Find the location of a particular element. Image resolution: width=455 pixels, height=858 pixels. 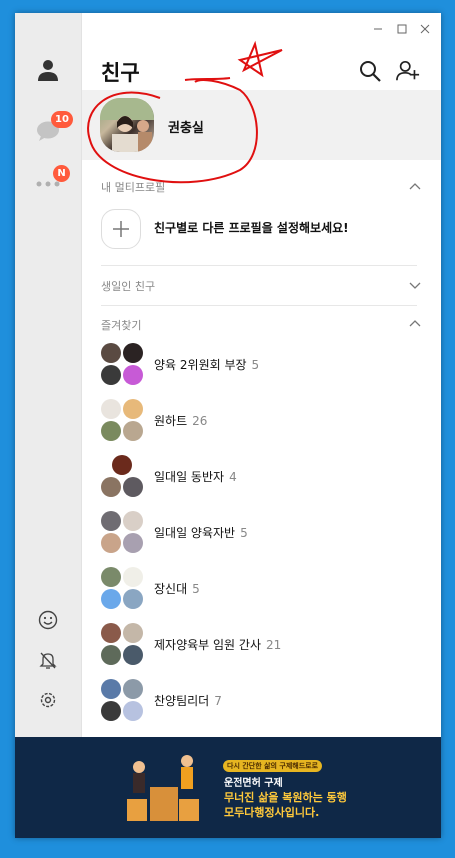

ad-tag: 다시 간단한 삶의 구제해드로로 is located at coordinates (273, 766).